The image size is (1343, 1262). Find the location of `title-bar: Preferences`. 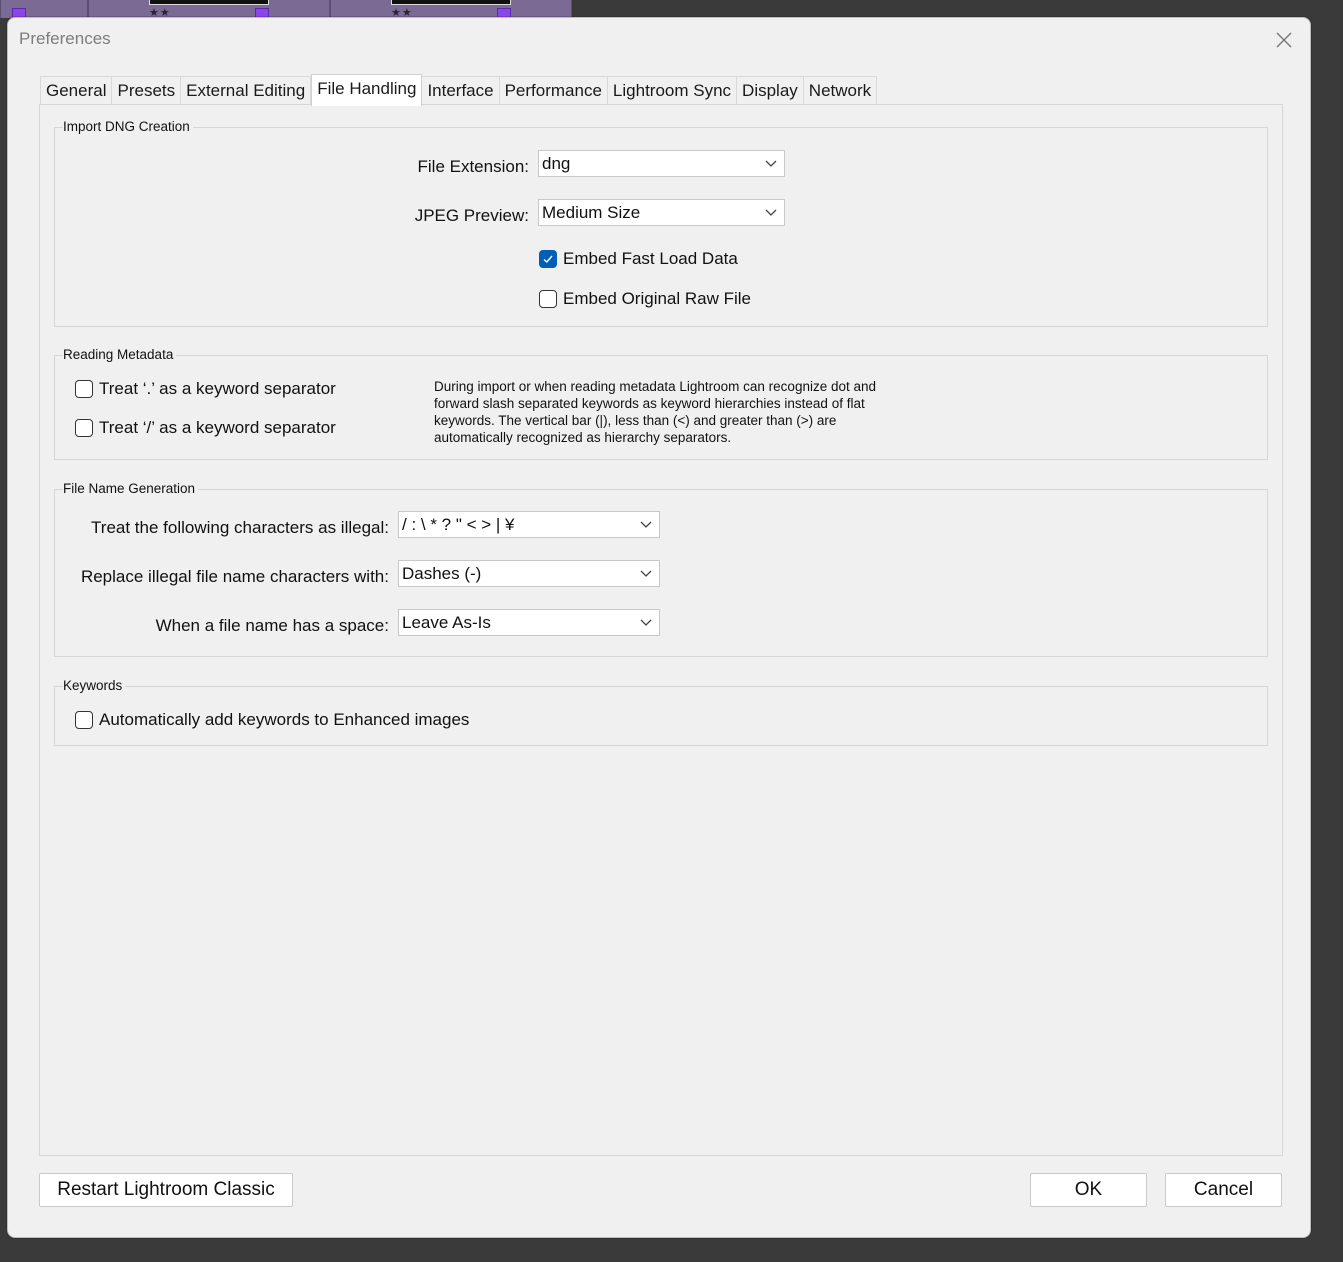

title-bar: Preferences is located at coordinates (659, 40).